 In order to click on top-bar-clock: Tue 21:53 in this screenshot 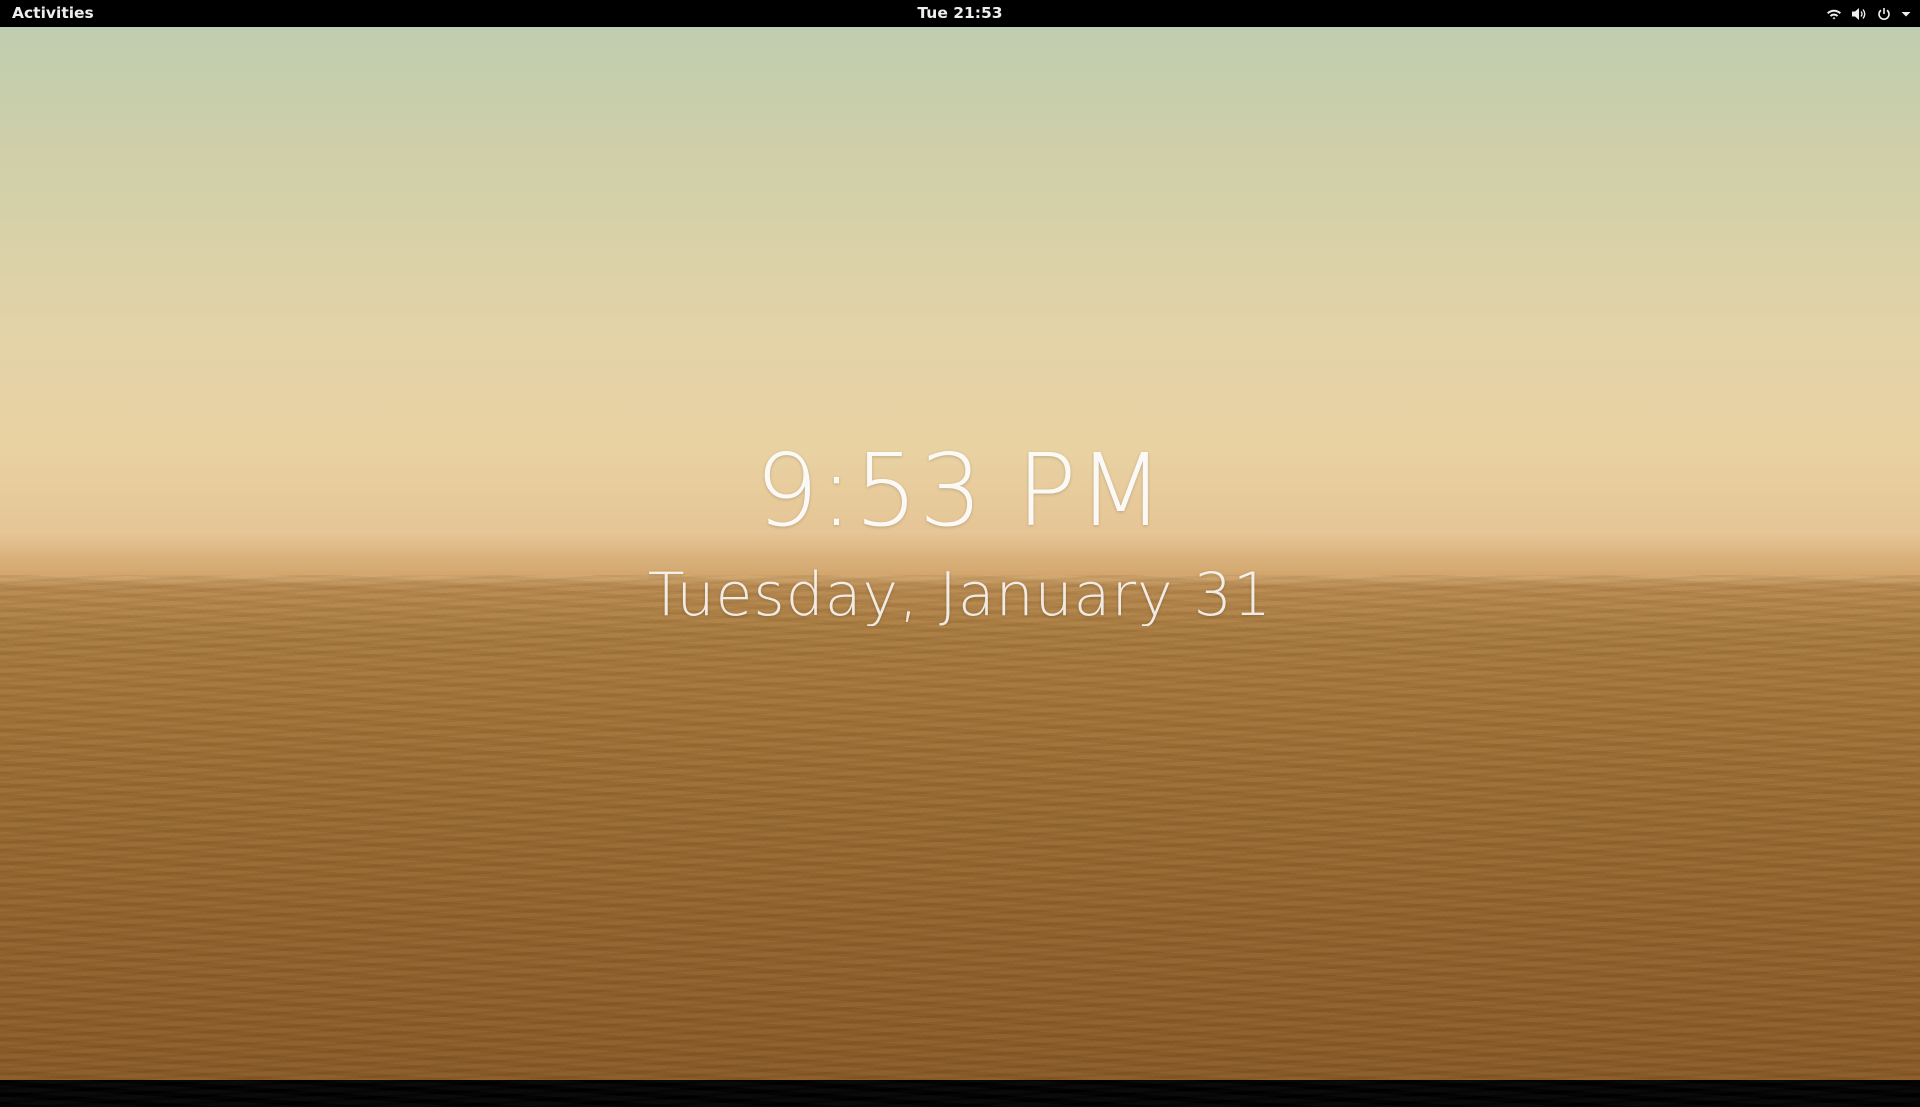, I will do `click(960, 13)`.